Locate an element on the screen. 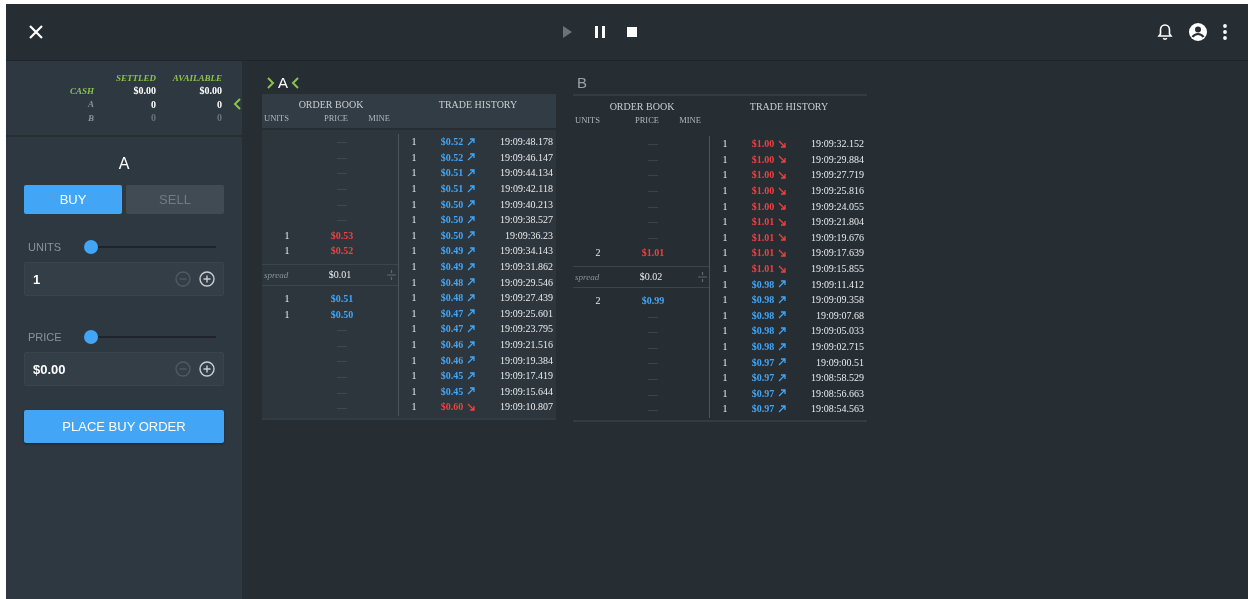 The image size is (1252, 599). time-cell-text: 19:09:24.055 is located at coordinates (836, 206).